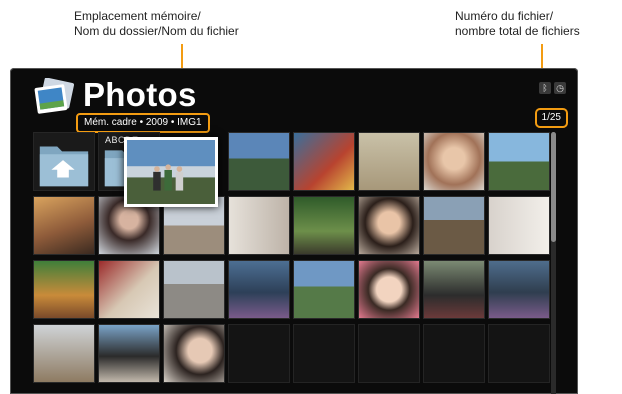  I want to click on selected-photo-image, so click(171, 172).